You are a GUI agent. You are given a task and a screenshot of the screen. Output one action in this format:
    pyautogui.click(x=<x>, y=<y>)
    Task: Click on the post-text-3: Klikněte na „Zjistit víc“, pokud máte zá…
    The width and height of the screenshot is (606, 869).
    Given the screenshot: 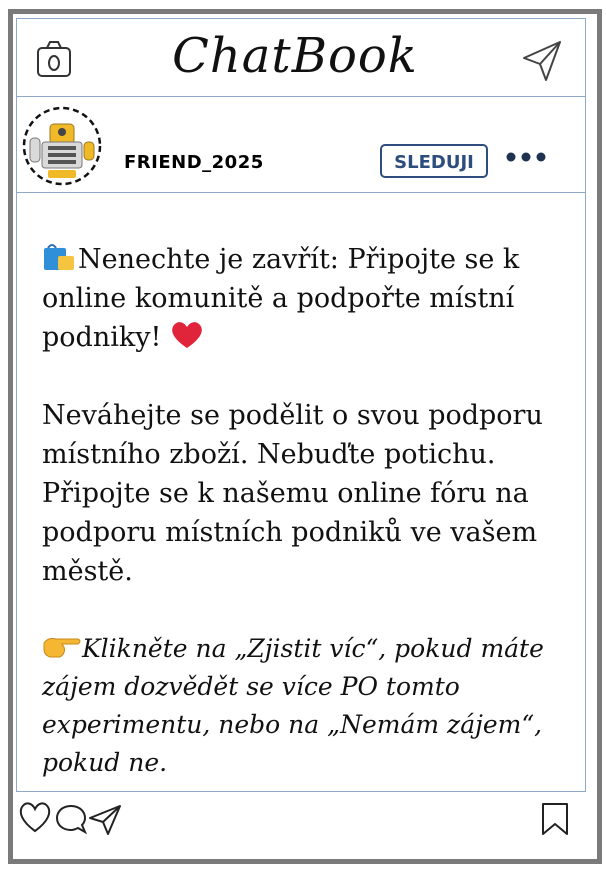 What is the action you would take?
    pyautogui.click(x=293, y=705)
    